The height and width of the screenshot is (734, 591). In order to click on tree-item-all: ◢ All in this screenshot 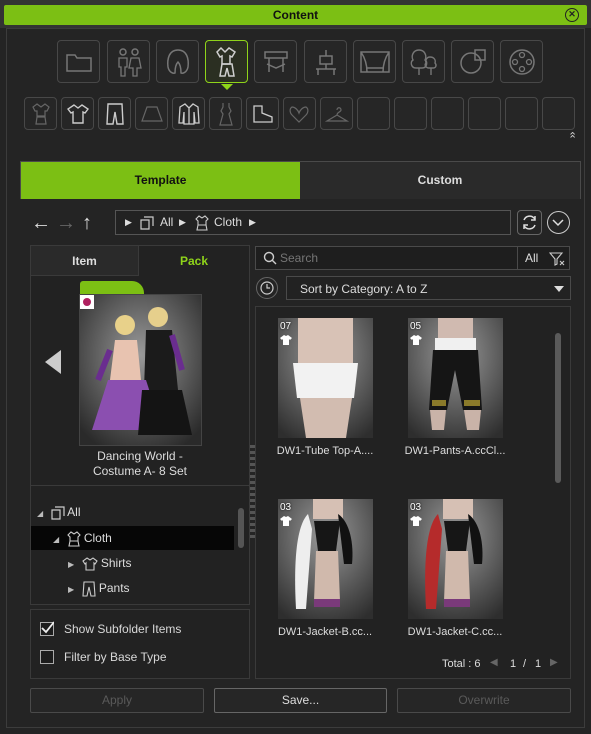, I will do `click(137, 512)`.